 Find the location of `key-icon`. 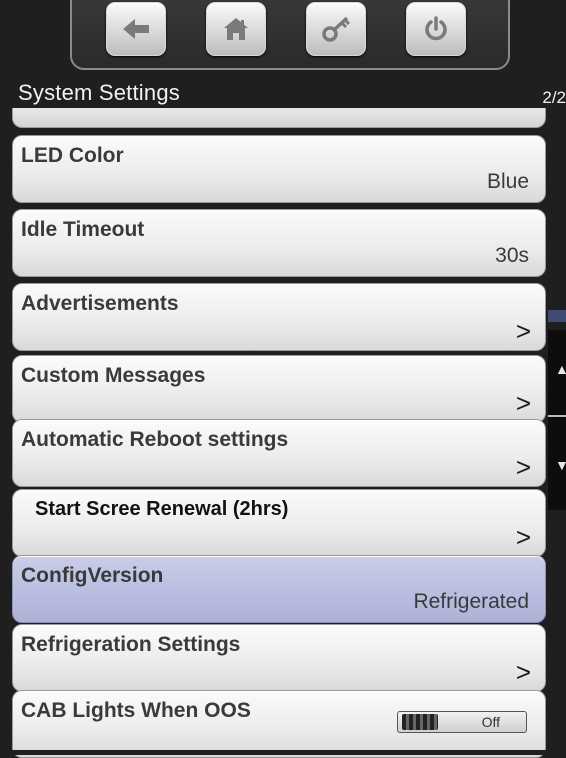

key-icon is located at coordinates (336, 29).